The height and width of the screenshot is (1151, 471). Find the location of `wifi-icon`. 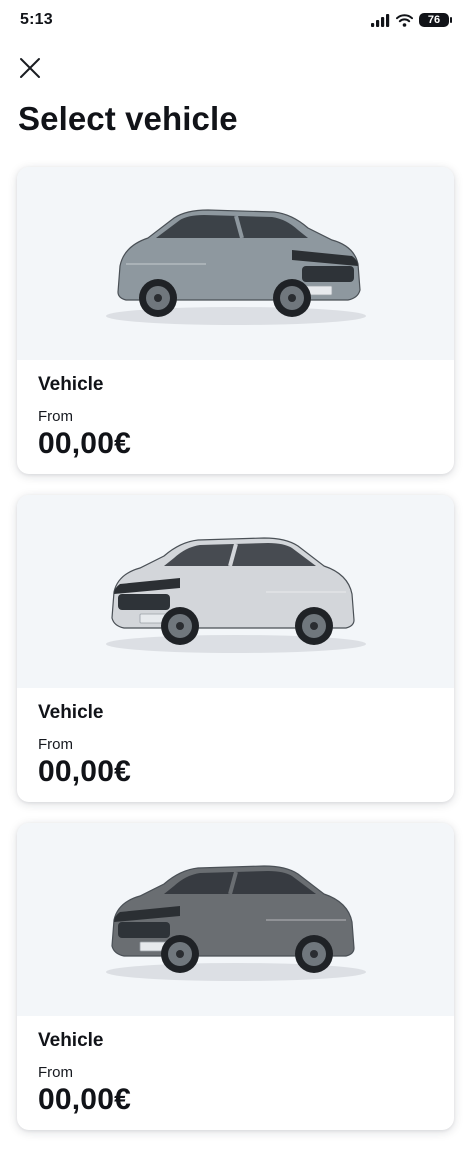

wifi-icon is located at coordinates (404, 20).